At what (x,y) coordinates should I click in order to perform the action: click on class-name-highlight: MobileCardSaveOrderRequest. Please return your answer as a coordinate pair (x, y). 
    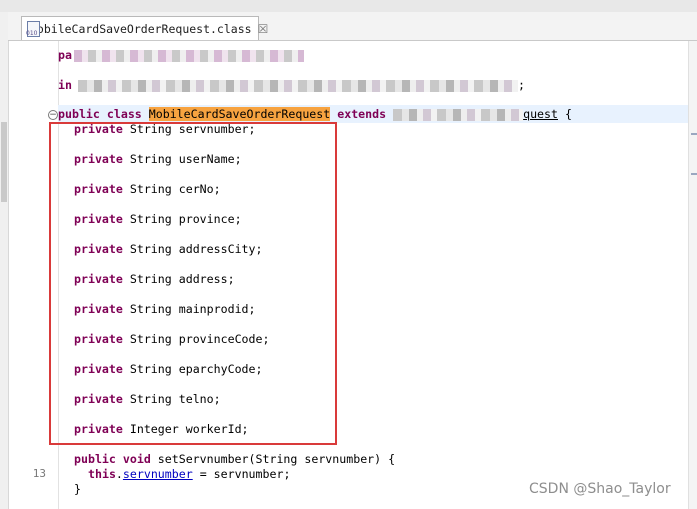
    Looking at the image, I should click on (239, 114).